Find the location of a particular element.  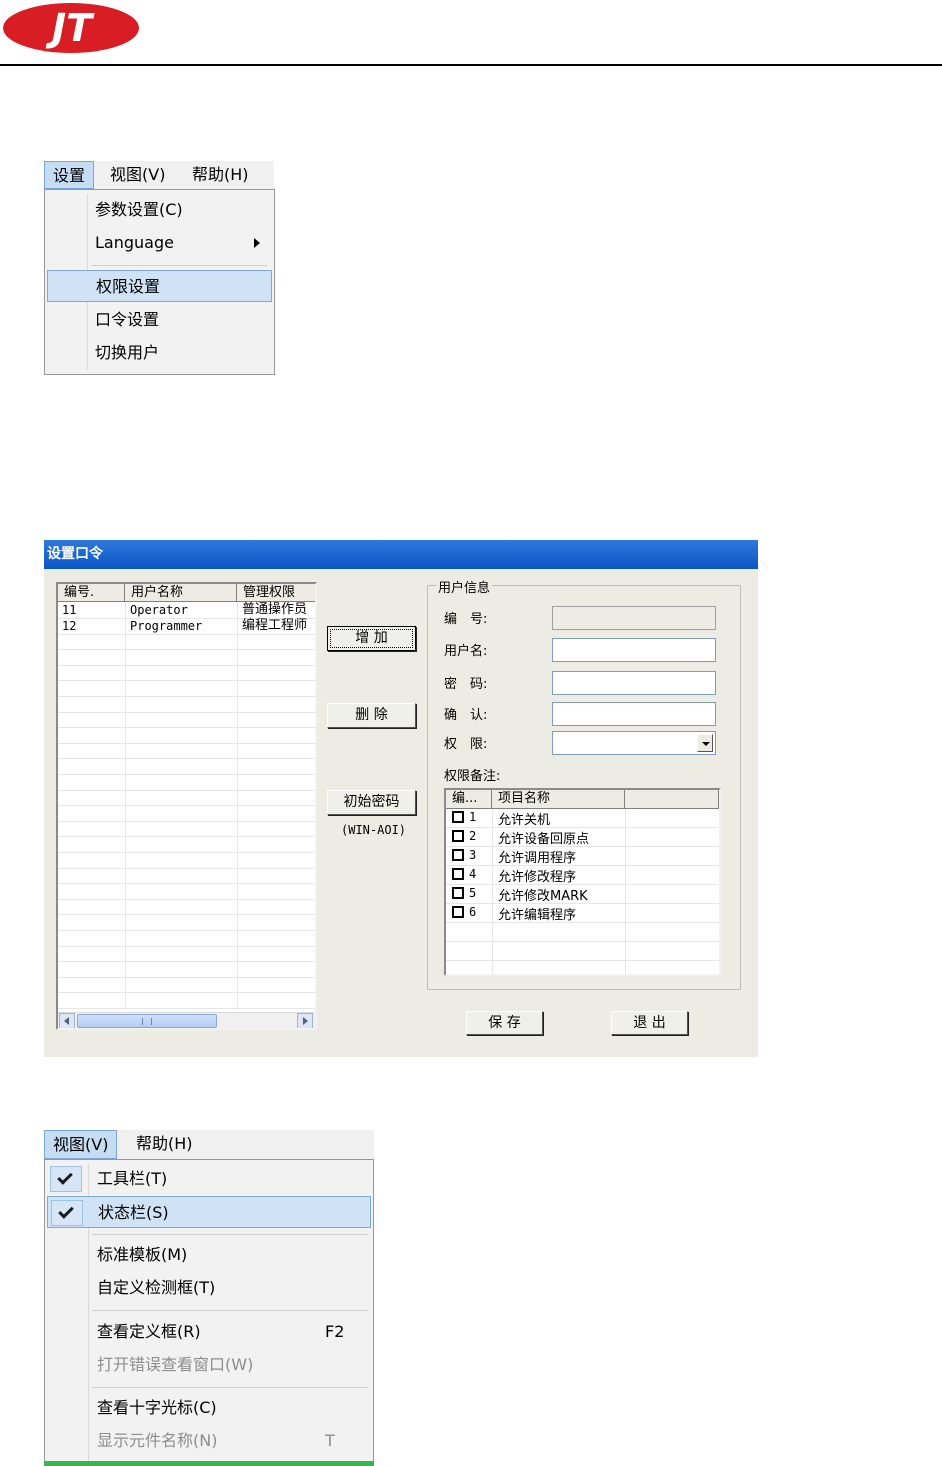

menu-item-custom-inspection-box: 自定义检测框(T) is located at coordinates (209, 1288).